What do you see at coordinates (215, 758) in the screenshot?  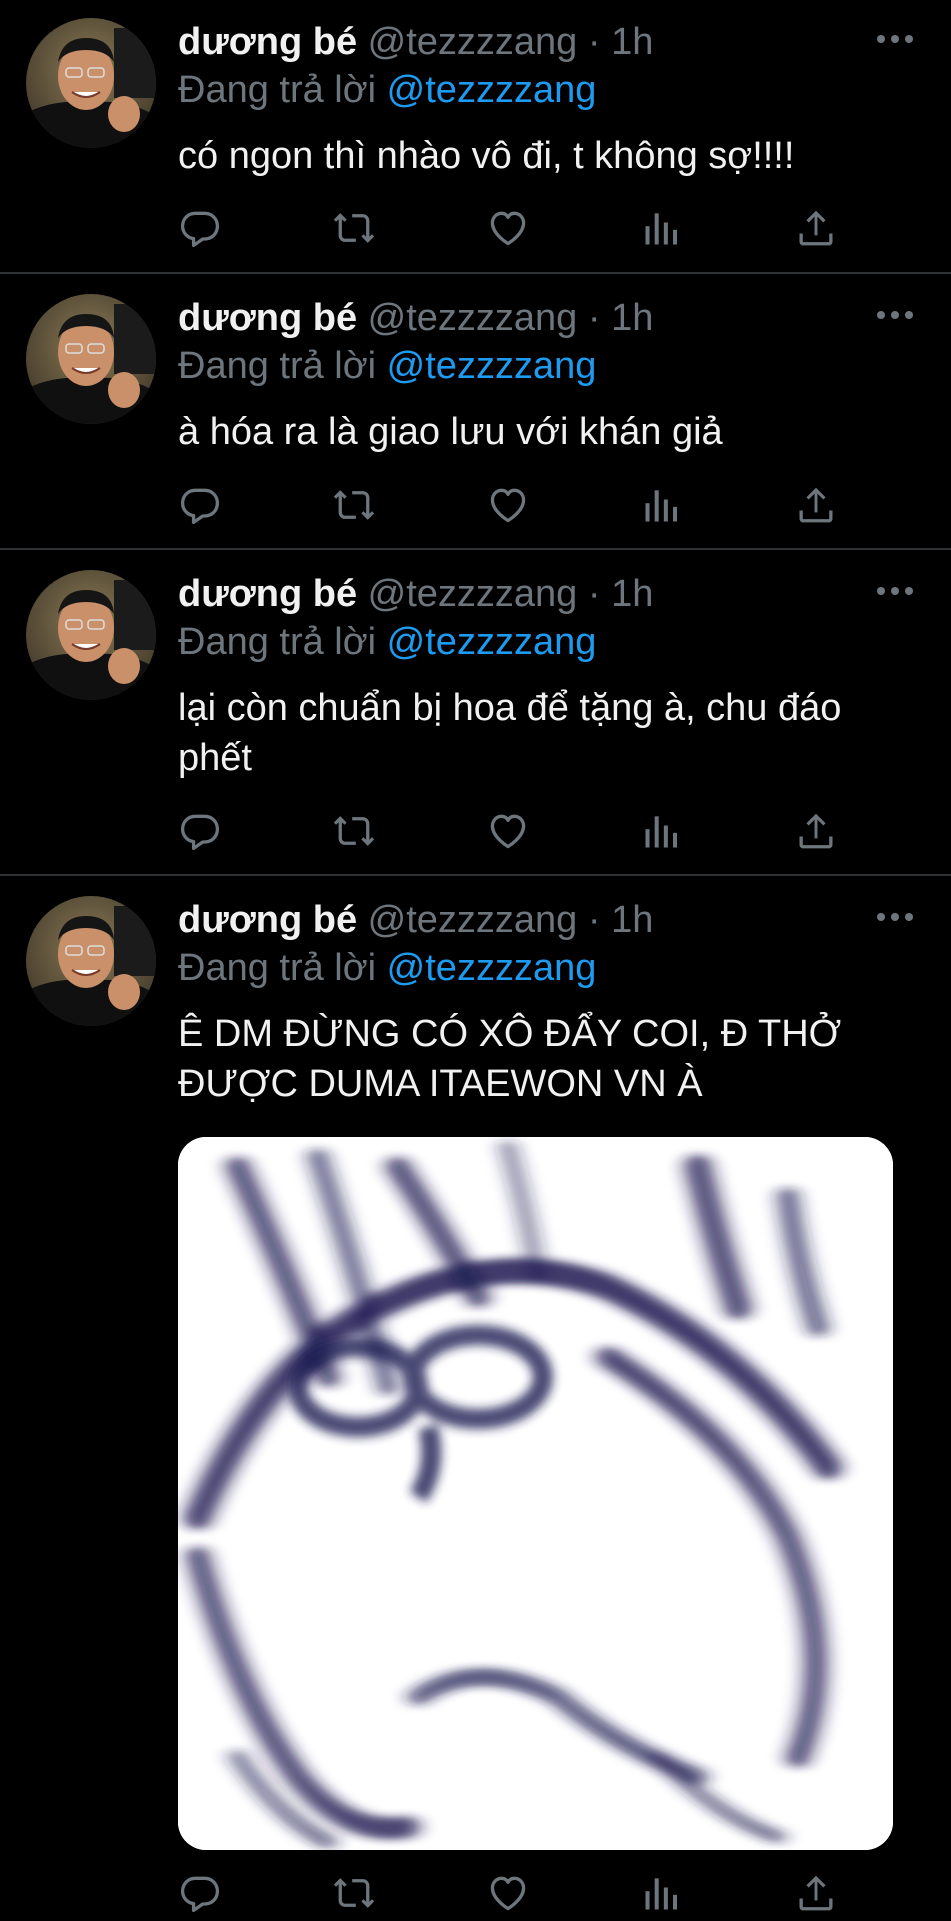 I see `tweet-text-line: phết` at bounding box center [215, 758].